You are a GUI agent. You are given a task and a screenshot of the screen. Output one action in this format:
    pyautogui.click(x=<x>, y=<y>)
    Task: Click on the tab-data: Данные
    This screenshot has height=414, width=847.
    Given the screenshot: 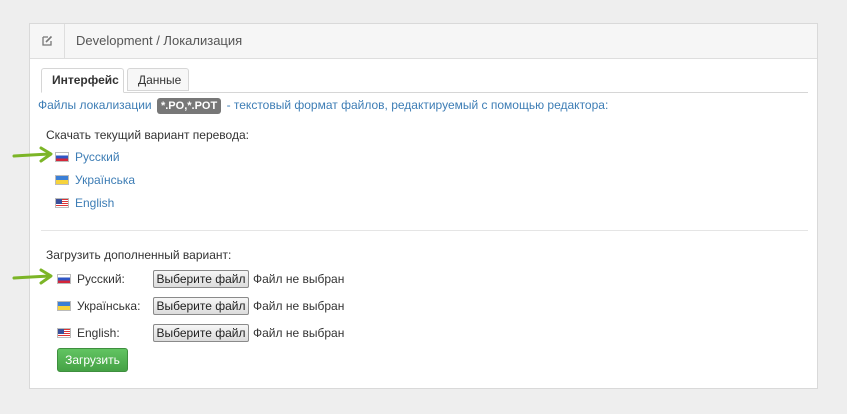 What is the action you would take?
    pyautogui.click(x=158, y=79)
    